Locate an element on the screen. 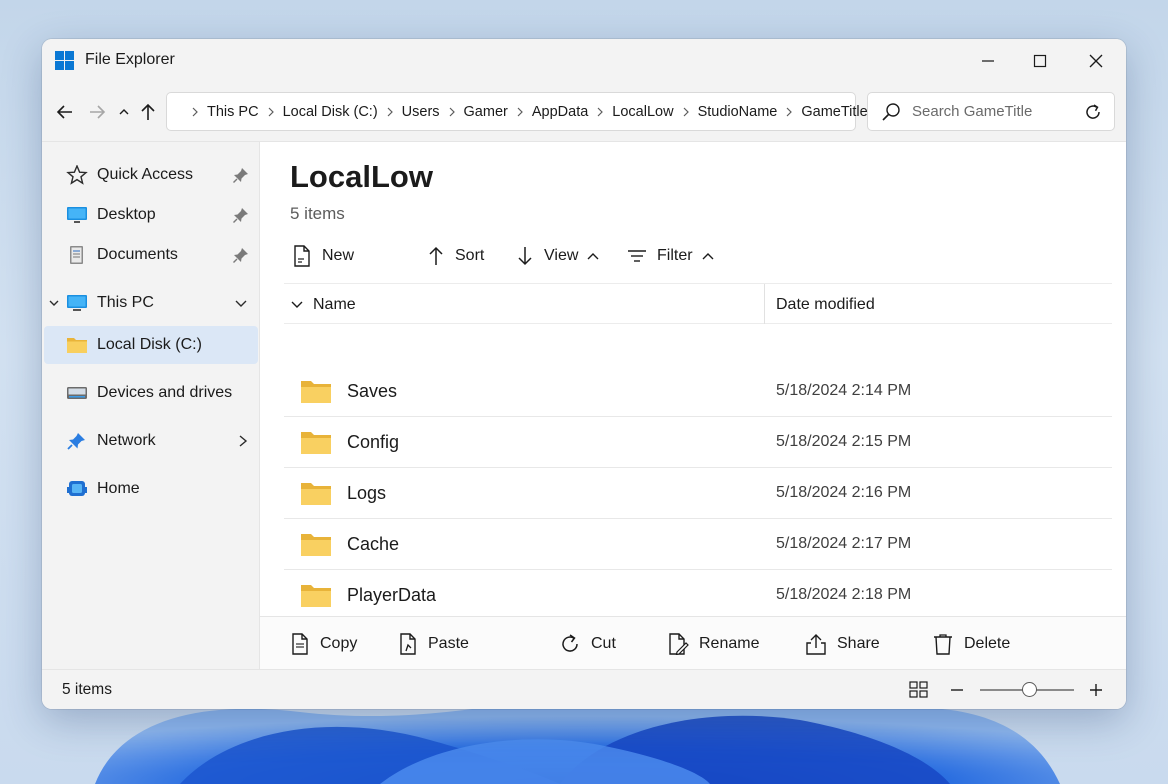  sidebar-item-this-pc: This PC is located at coordinates (150, 303).